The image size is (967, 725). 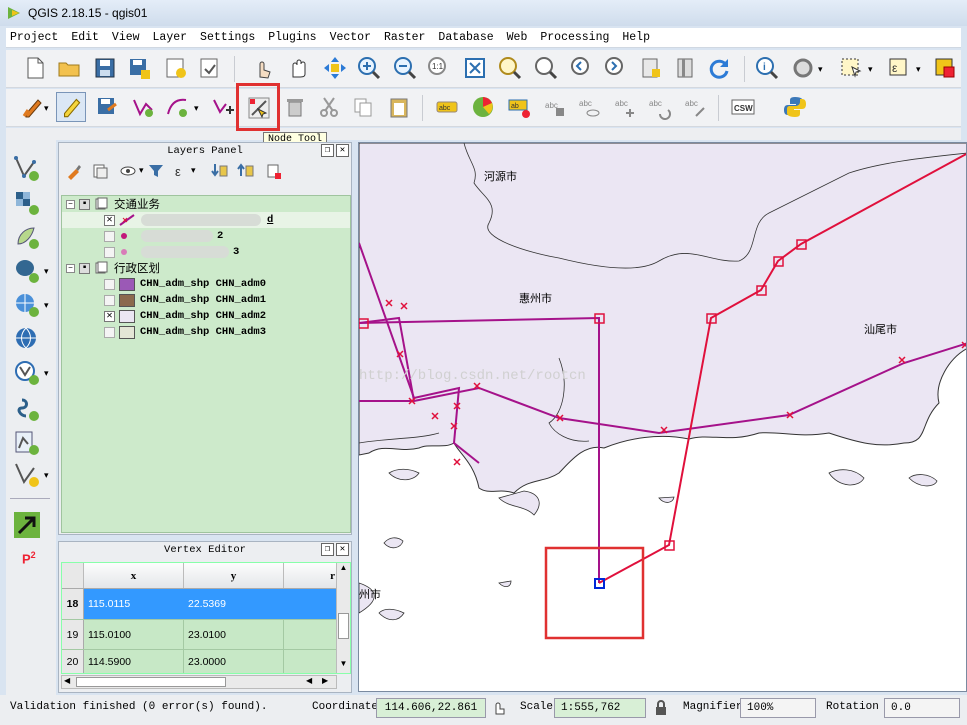 I want to click on layer-row-route: ✕ d, so click(x=206, y=220).